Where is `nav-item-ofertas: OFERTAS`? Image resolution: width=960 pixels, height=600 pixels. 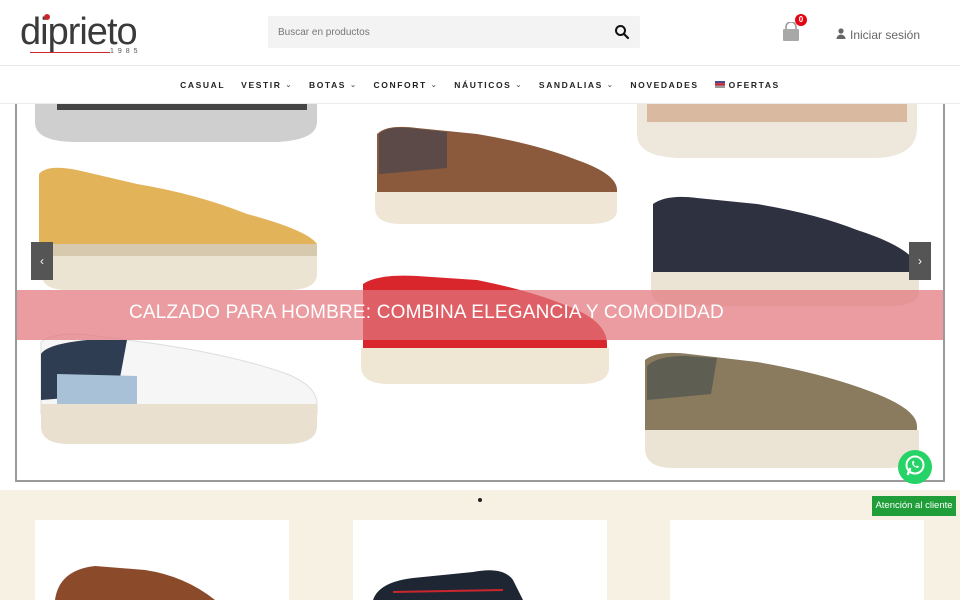
nav-item-ofertas: OFERTAS is located at coordinates (747, 85).